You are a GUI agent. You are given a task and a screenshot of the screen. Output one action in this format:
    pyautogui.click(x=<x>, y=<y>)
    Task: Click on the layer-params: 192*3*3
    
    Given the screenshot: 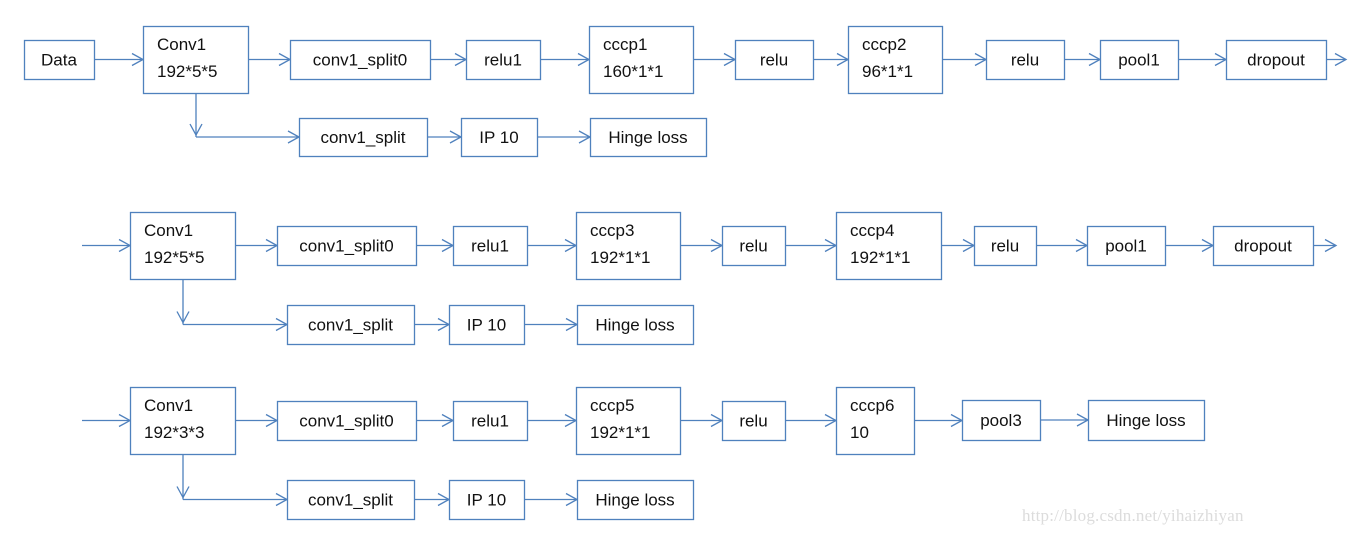 What is the action you would take?
    pyautogui.click(x=174, y=432)
    